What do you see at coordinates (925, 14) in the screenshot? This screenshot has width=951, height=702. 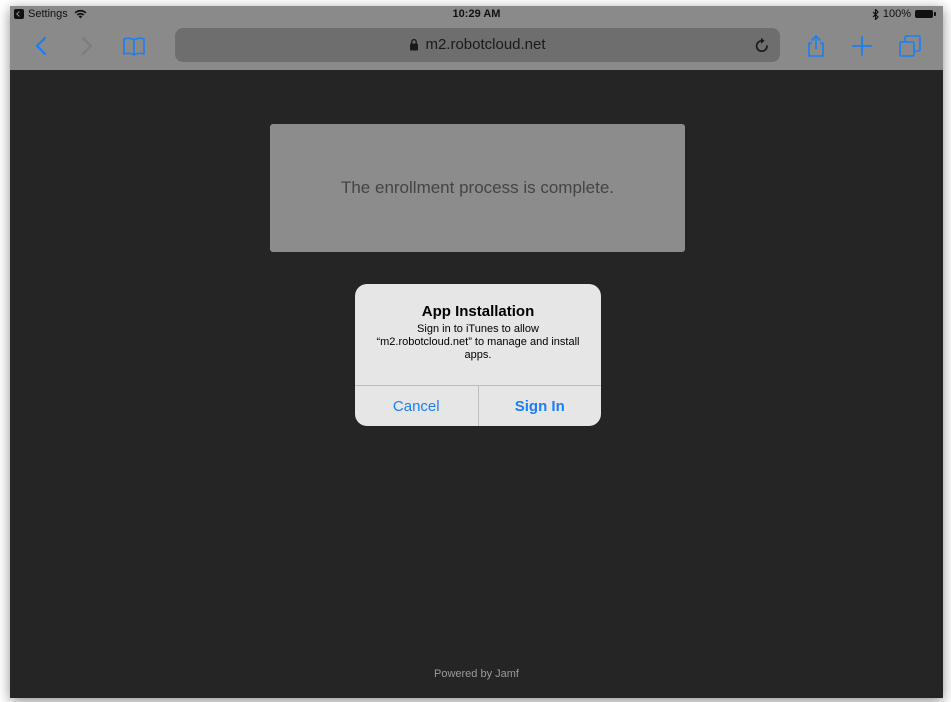 I see `battery-icon` at bounding box center [925, 14].